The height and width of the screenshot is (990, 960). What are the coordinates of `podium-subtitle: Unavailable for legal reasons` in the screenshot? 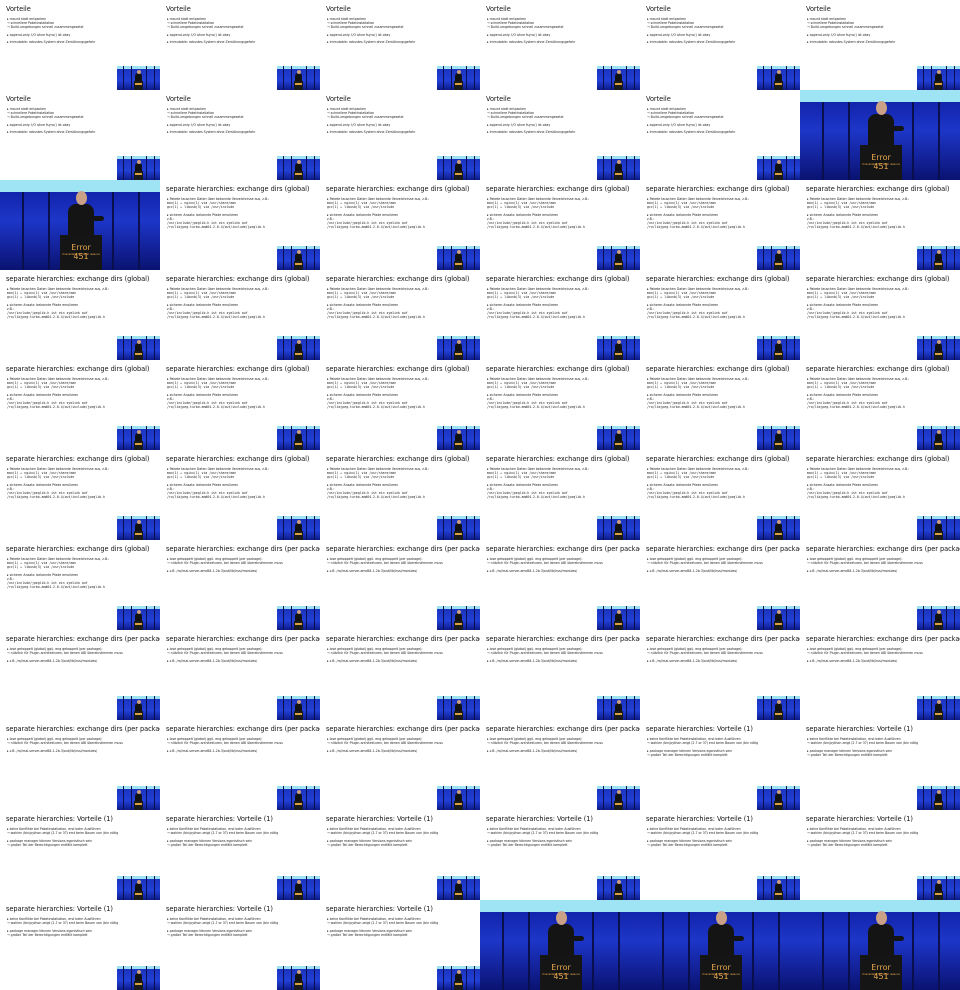 It's located at (561, 974).